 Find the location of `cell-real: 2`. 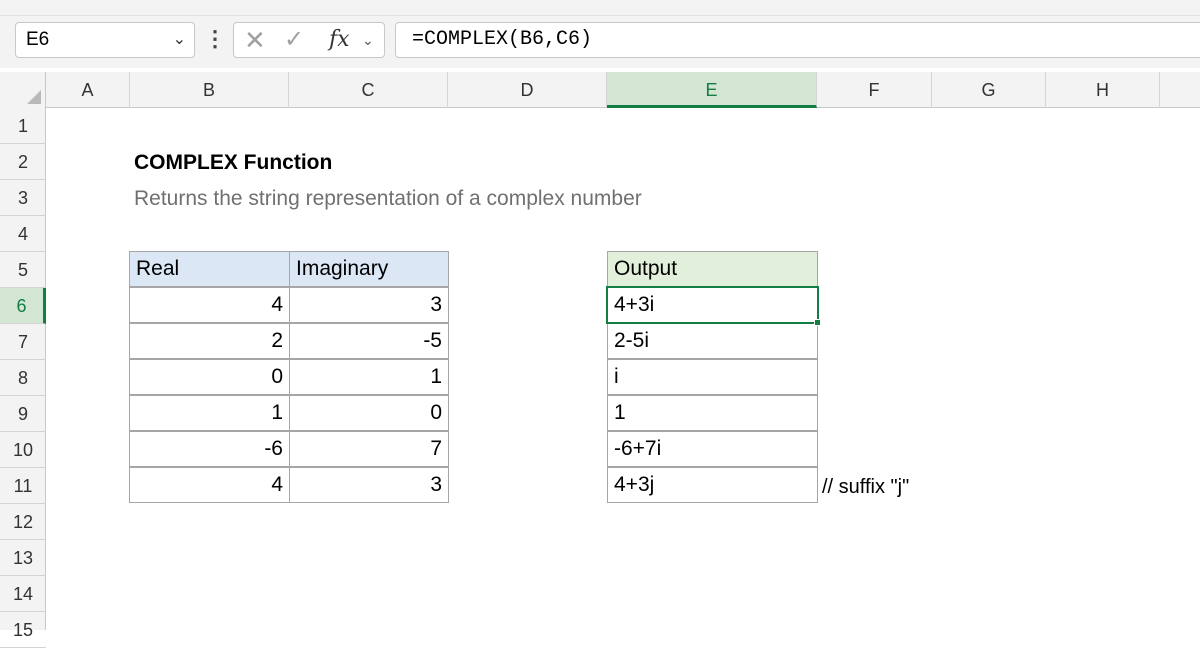

cell-real: 2 is located at coordinates (209, 341).